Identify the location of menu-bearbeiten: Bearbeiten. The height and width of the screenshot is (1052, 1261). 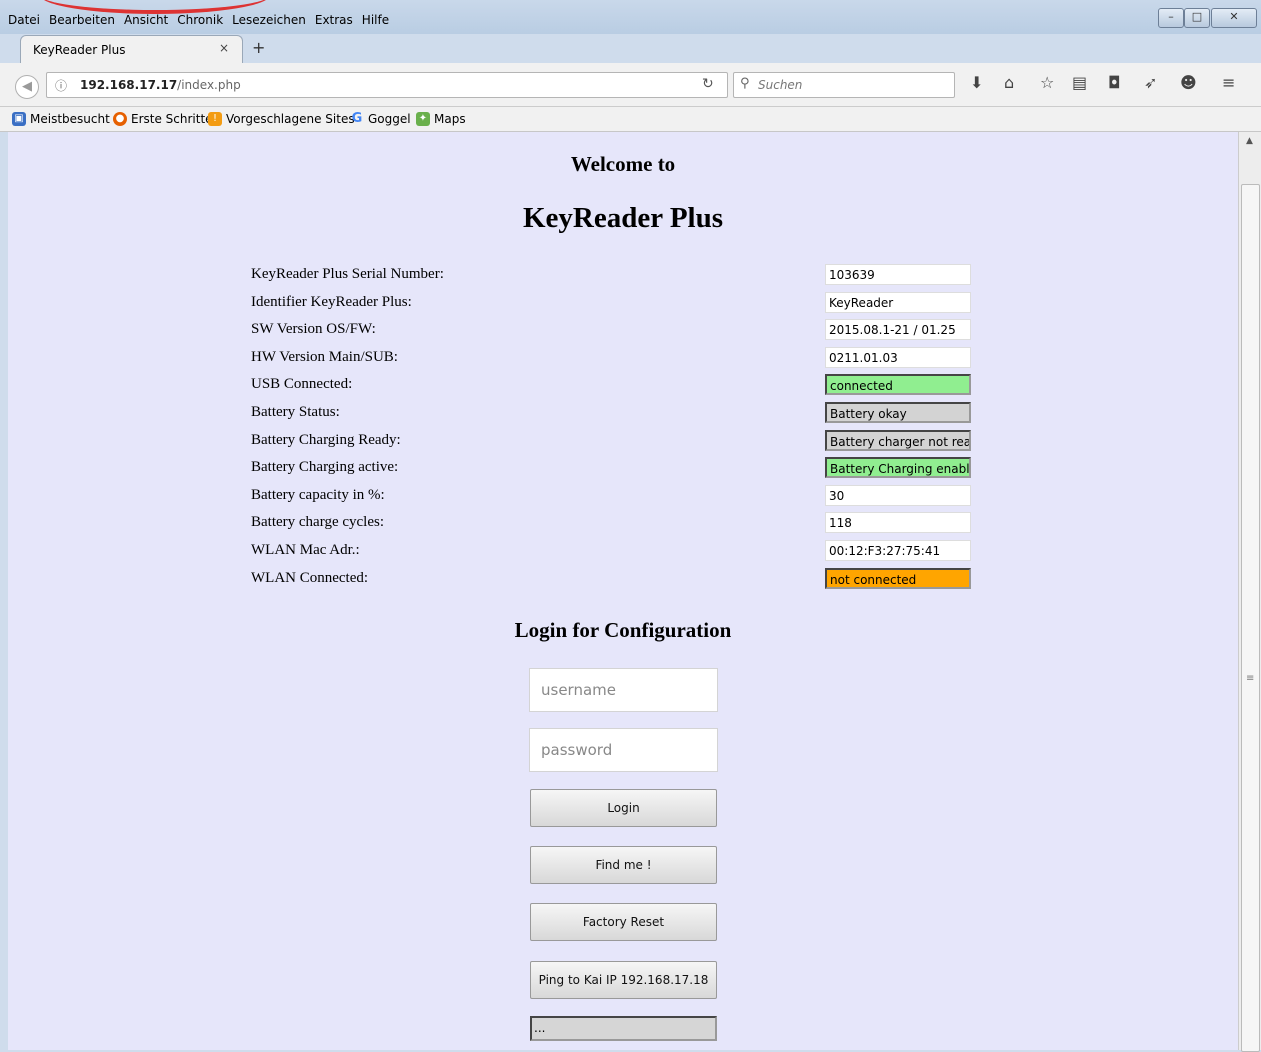
(82, 21).